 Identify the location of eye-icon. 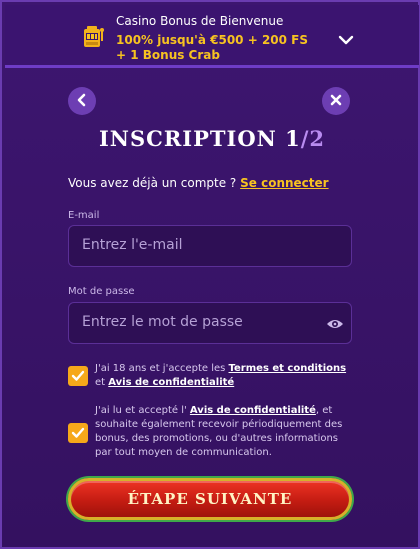
(335, 323).